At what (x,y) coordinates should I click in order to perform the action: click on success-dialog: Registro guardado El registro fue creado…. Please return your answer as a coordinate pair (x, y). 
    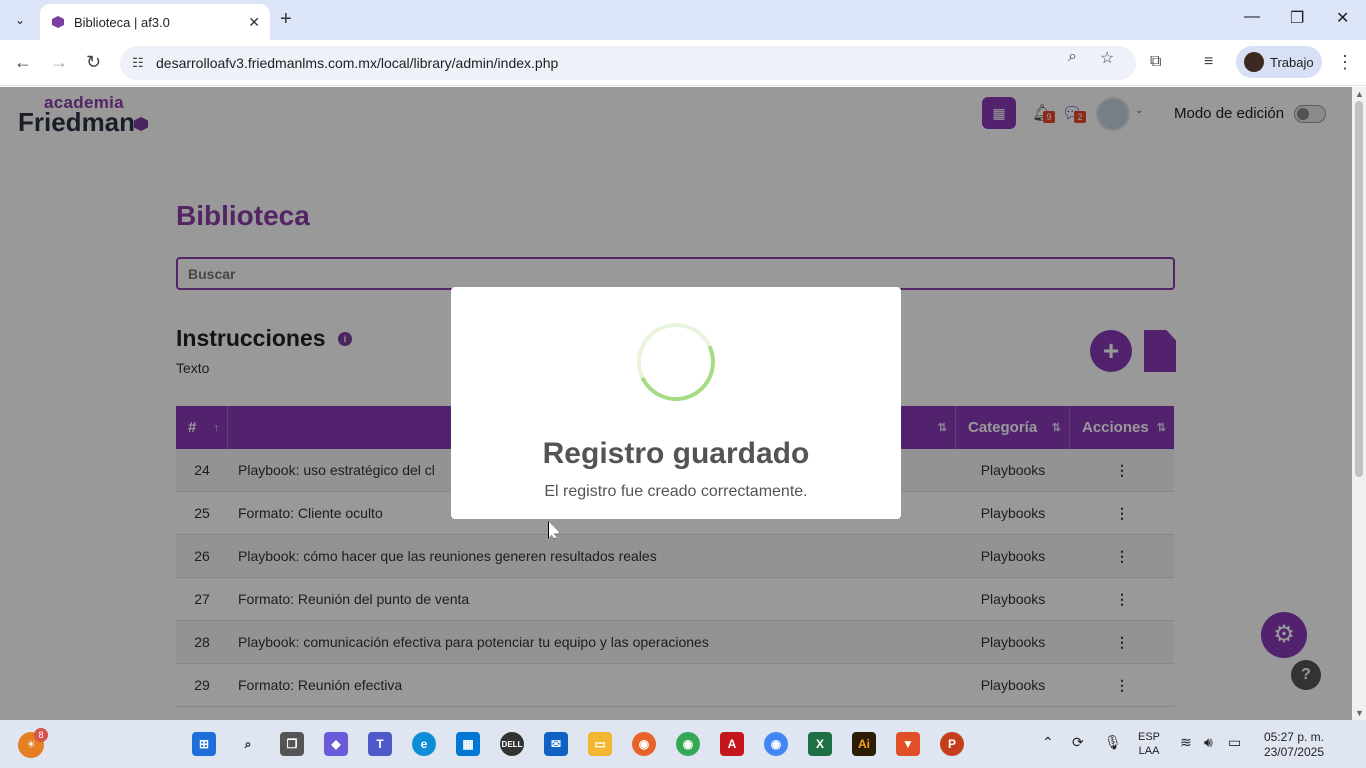
    Looking at the image, I should click on (676, 403).